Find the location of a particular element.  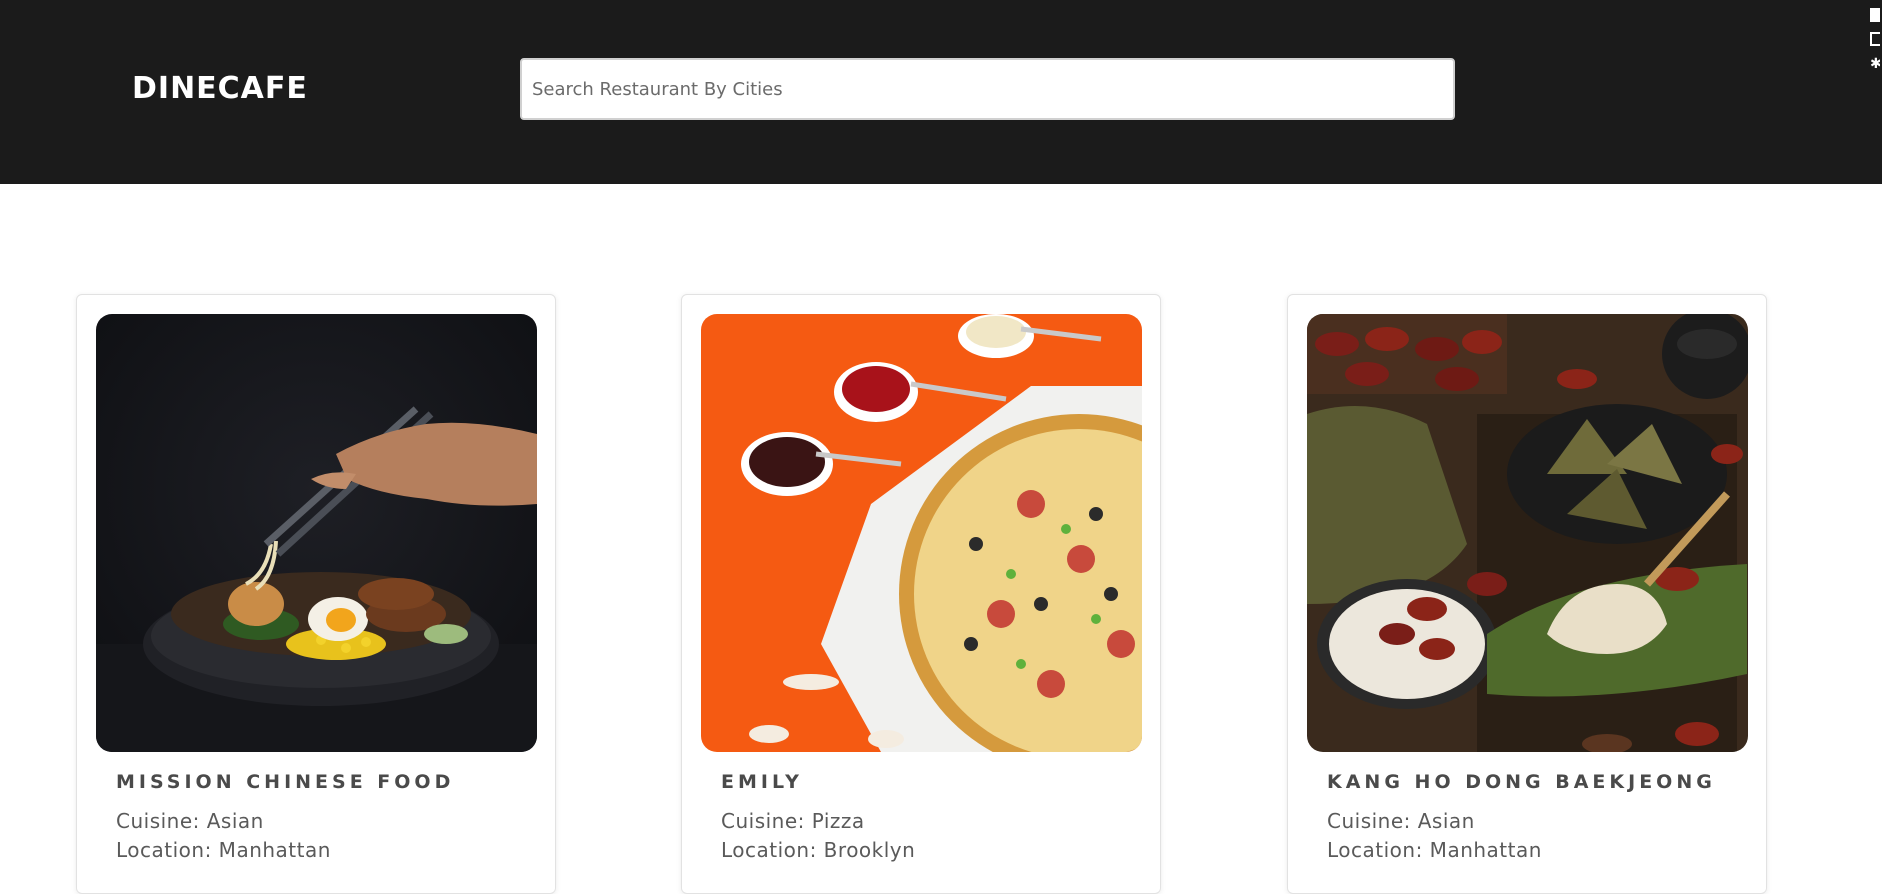

pizza-image is located at coordinates (921, 533).